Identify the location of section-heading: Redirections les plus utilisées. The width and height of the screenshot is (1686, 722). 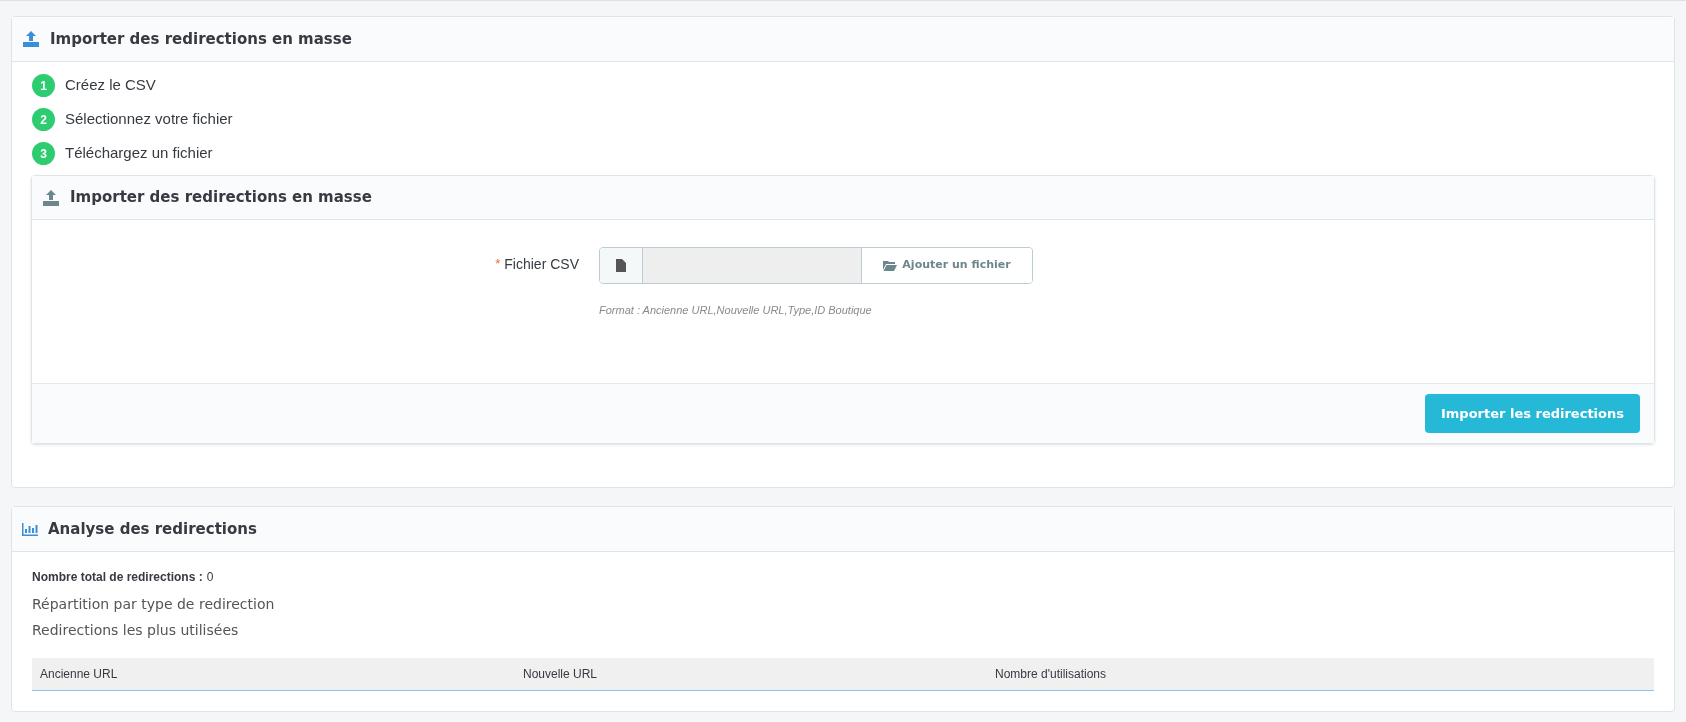
(136, 630).